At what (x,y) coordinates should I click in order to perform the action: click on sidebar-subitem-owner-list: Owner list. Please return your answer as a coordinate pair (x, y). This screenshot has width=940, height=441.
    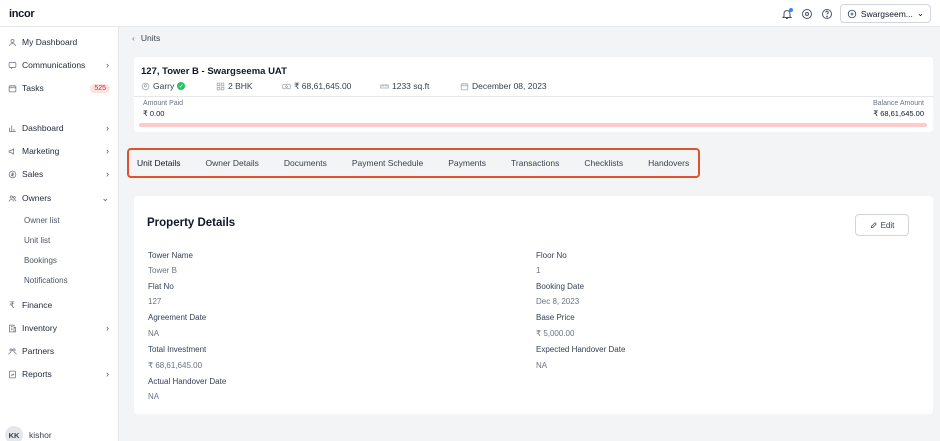
    Looking at the image, I should click on (42, 223).